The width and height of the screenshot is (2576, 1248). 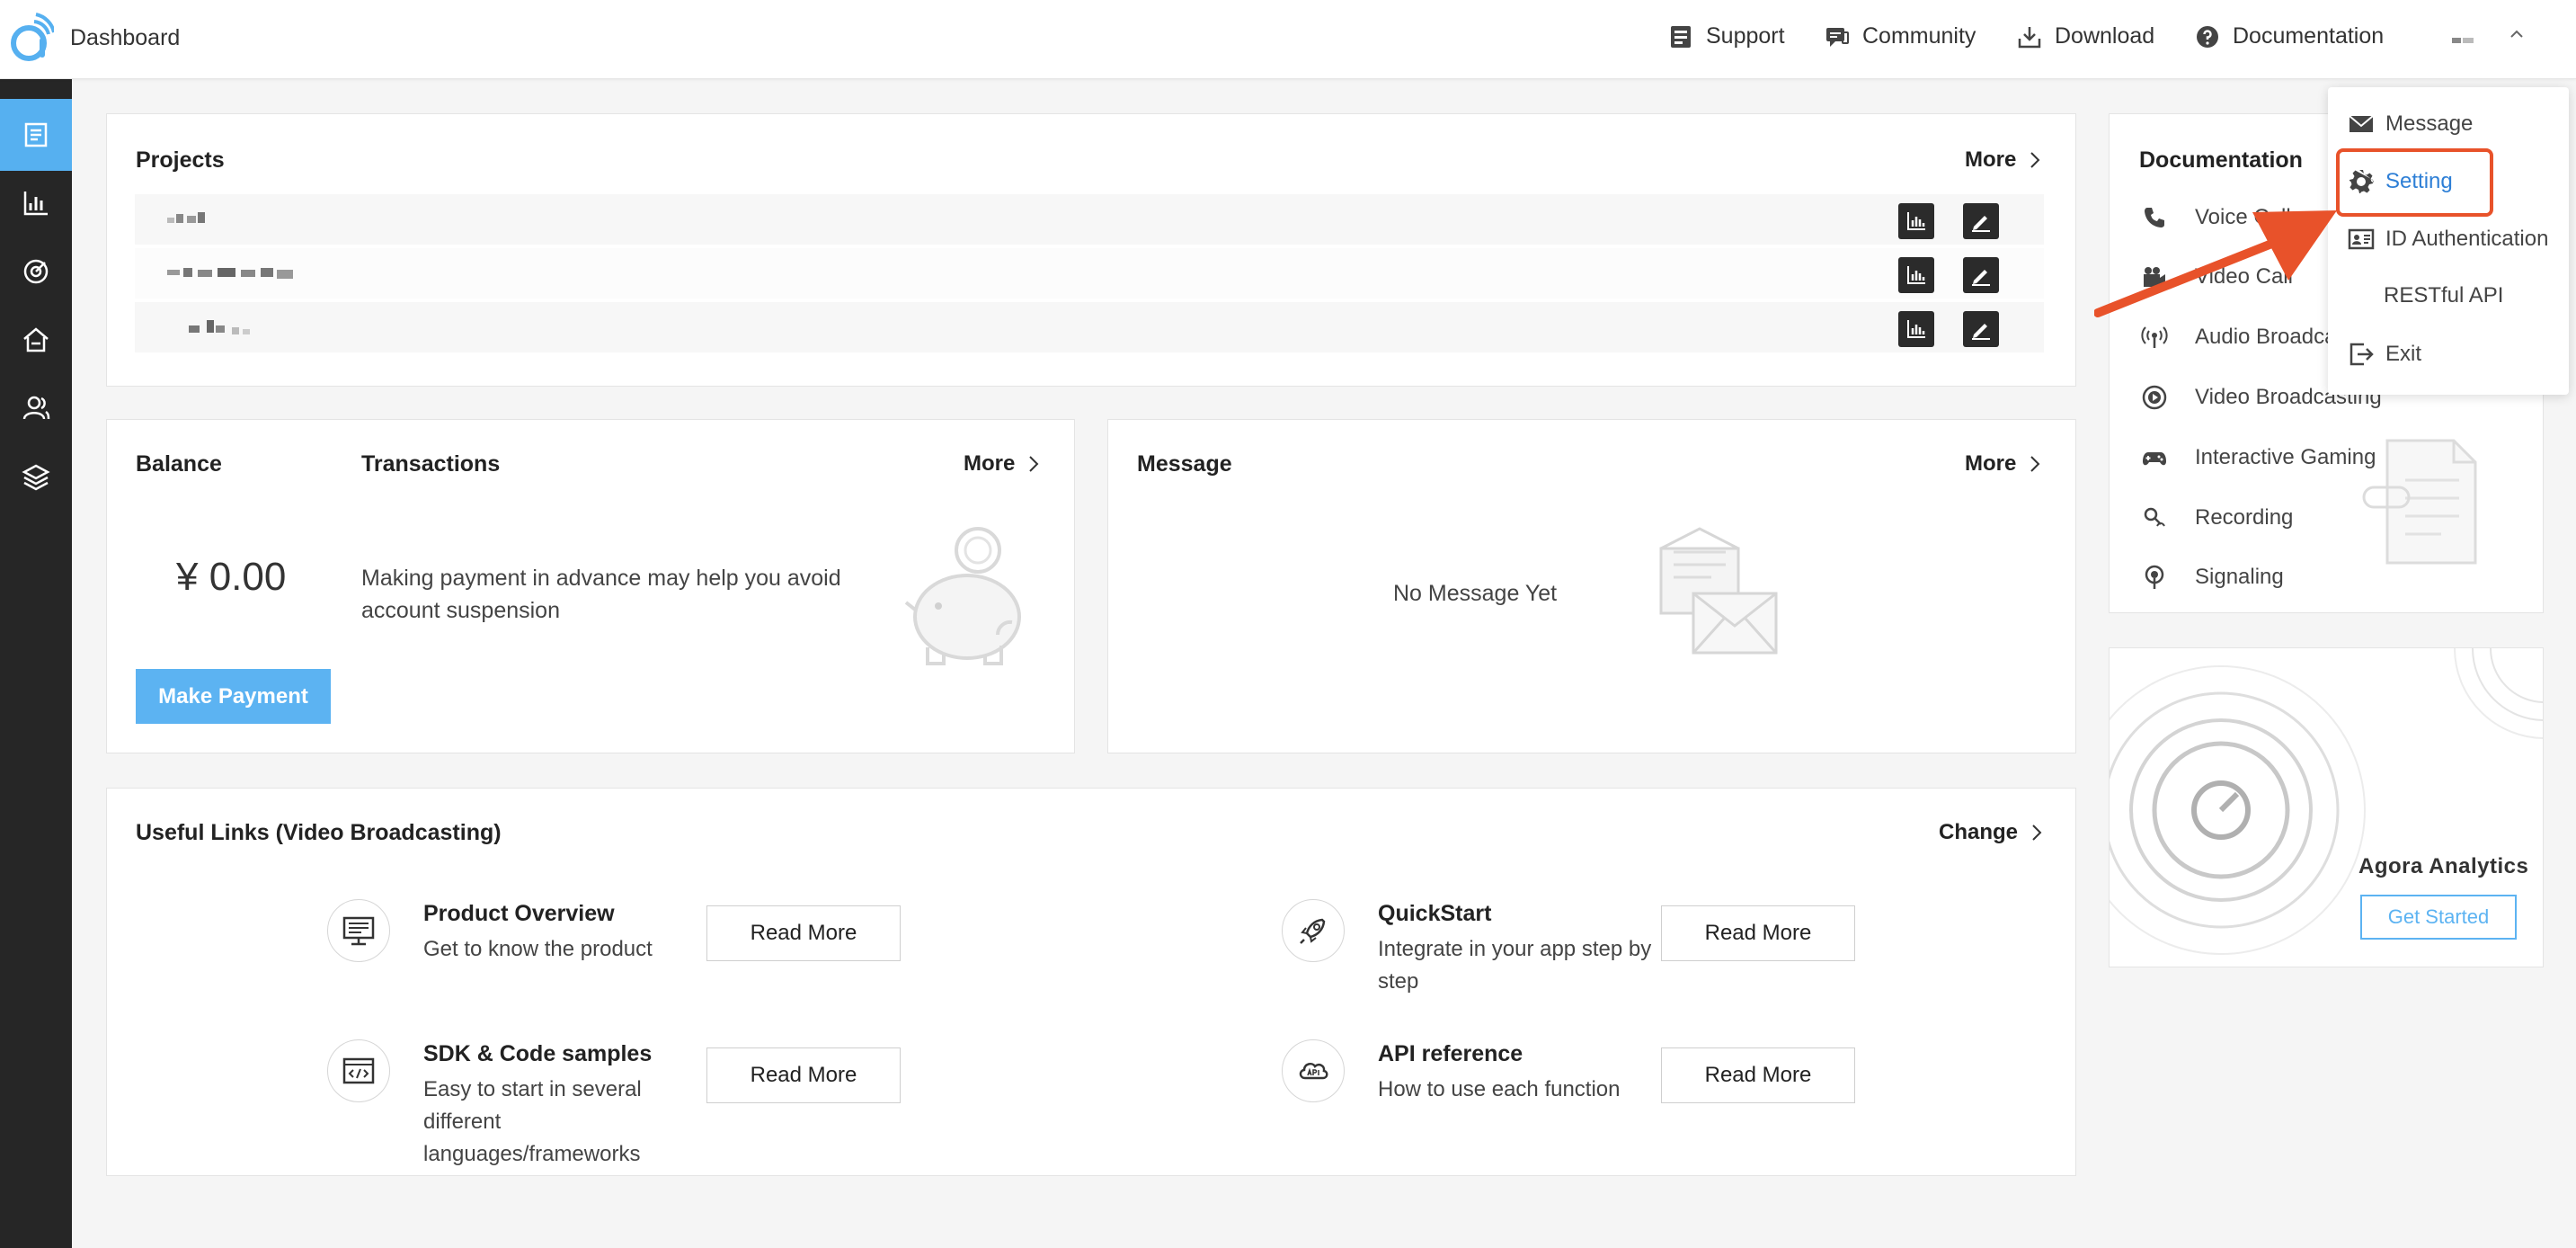 What do you see at coordinates (2517, 34) in the screenshot?
I see `chevron-up-icon` at bounding box center [2517, 34].